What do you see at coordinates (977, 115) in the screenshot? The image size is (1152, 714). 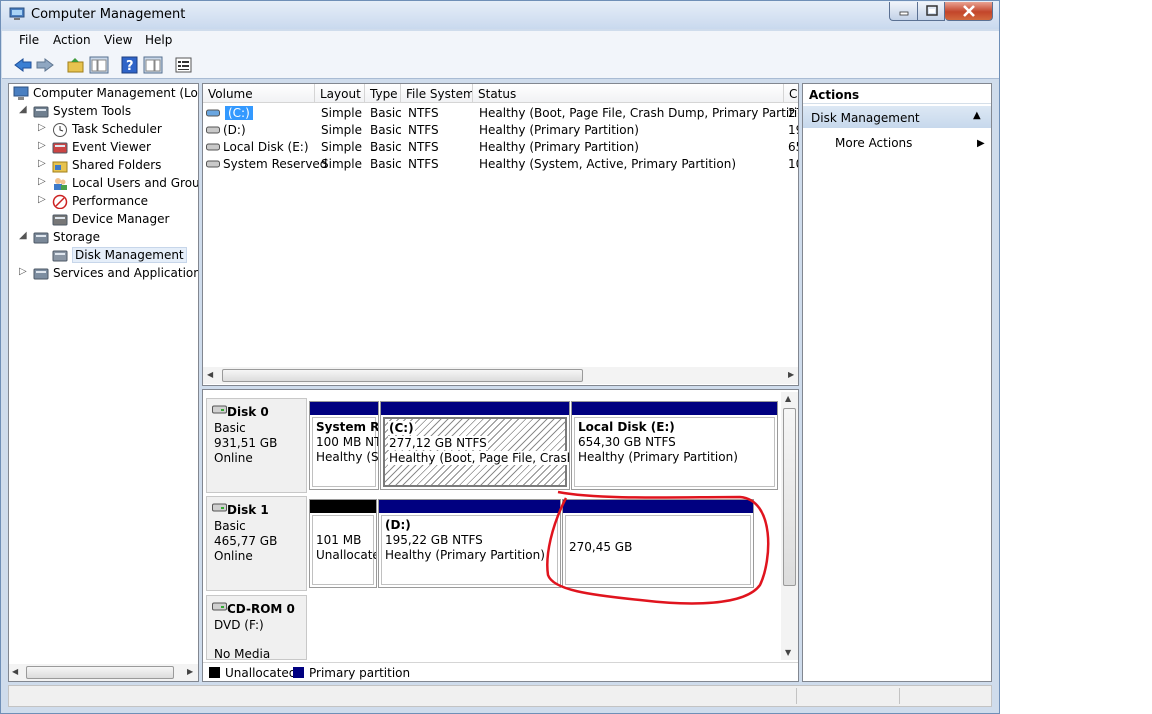 I see `collapse-up-icon: ▲` at bounding box center [977, 115].